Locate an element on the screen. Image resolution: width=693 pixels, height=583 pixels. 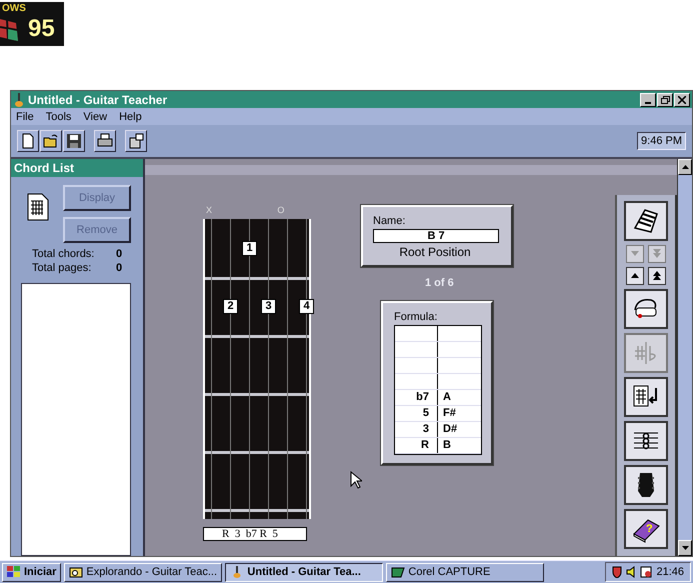
stat-label: Total chords: is located at coordinates (64, 254).